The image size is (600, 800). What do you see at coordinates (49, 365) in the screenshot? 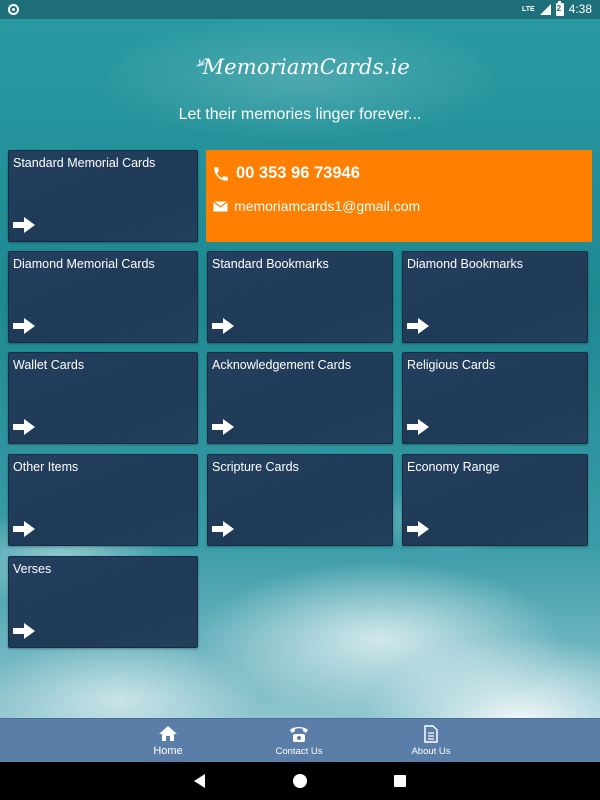
I see `tile-label: Wallet Cards` at bounding box center [49, 365].